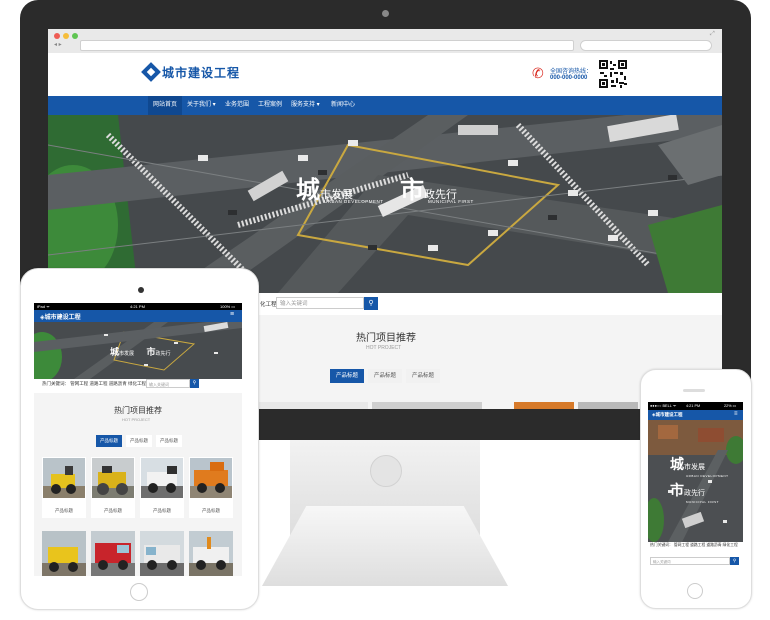  What do you see at coordinates (385, 105) in the screenshot?
I see `main-nav: 网站首页 关于我们 ▾ 业务范围 工程案例 服务支持 ▾ 新闻中心` at bounding box center [385, 105].